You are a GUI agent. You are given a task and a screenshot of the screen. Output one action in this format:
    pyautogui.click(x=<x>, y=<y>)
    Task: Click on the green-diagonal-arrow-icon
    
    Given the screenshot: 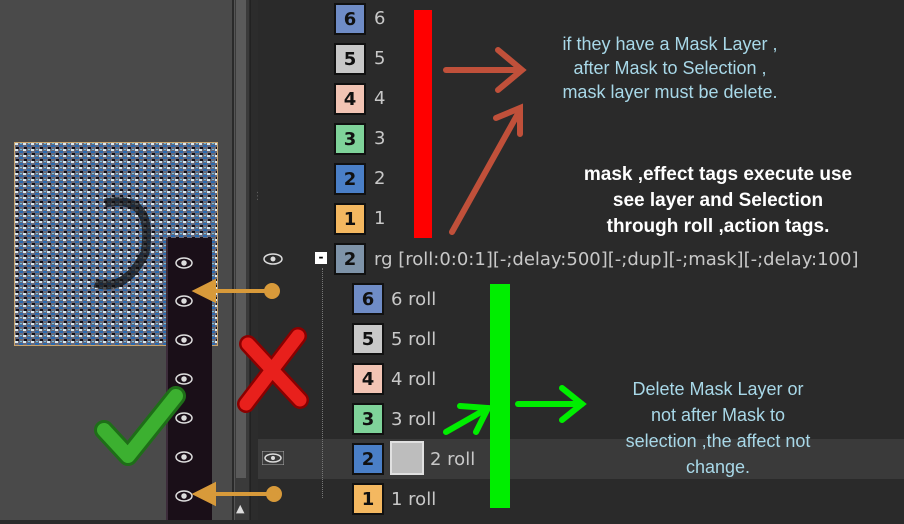 What is the action you would take?
    pyautogui.click(x=468, y=419)
    